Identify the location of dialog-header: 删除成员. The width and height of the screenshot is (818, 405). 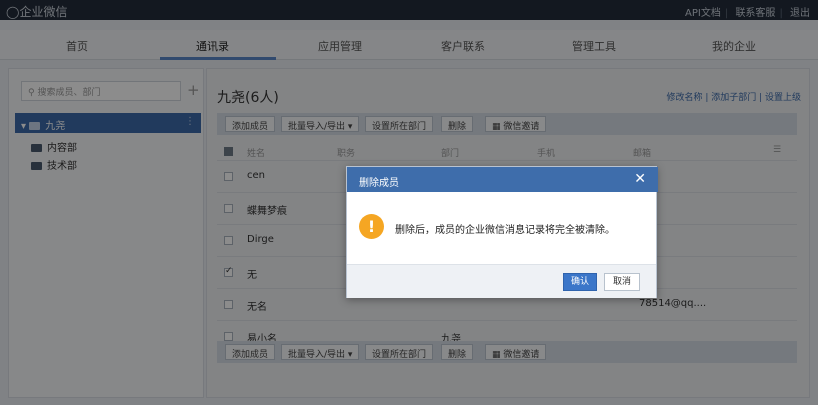
(502, 179).